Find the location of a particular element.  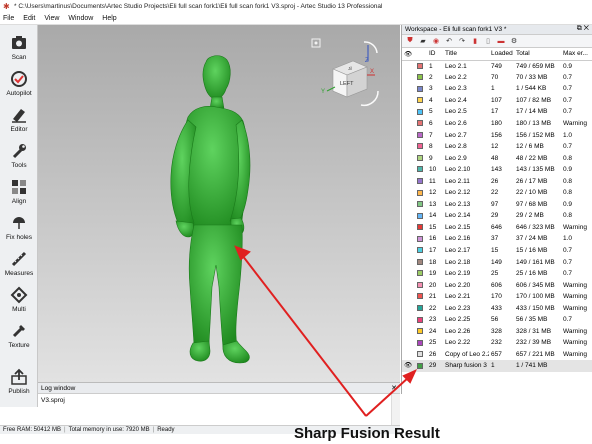

table-row: 21 Leo 2.21 170 170 / 100 MB Warning is located at coordinates (497, 297).